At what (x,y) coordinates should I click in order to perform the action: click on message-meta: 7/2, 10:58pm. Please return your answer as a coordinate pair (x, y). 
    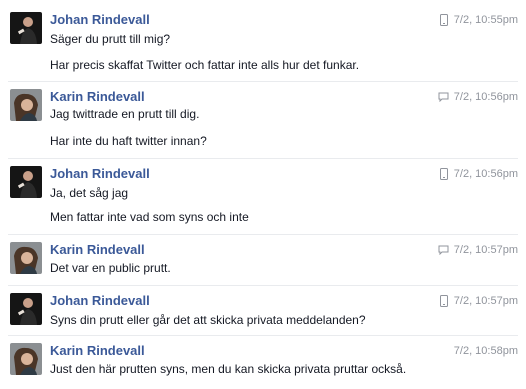
    Looking at the image, I should click on (486, 351).